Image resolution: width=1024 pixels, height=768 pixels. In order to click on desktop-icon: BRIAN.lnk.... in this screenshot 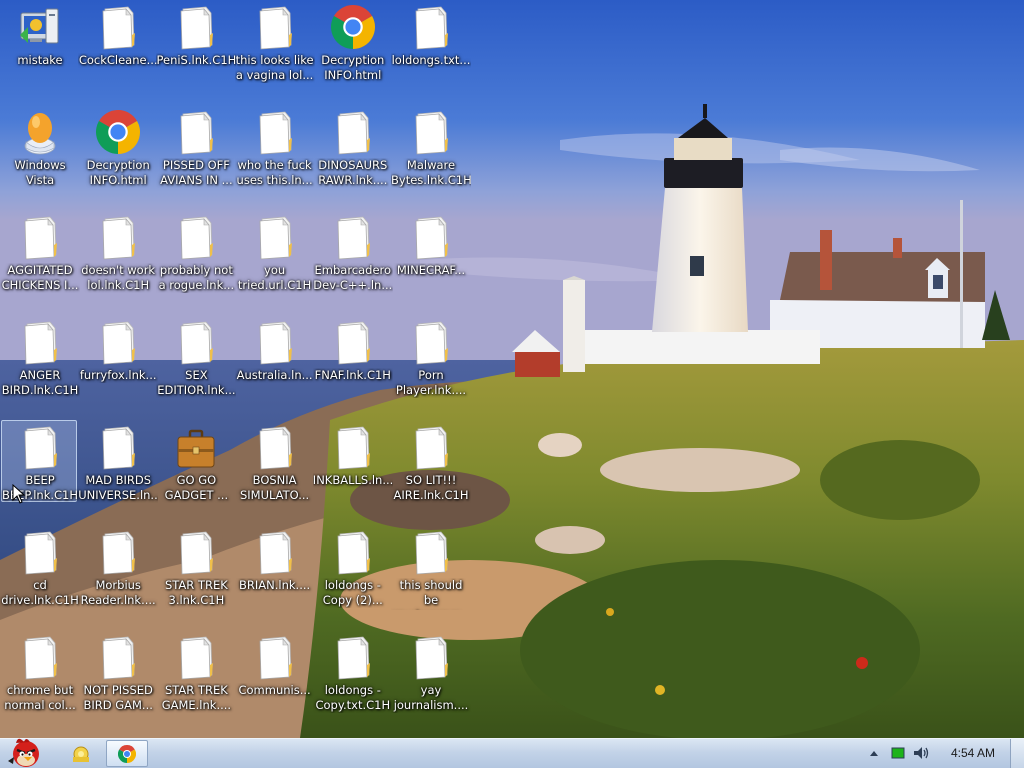, I will do `click(274, 566)`.